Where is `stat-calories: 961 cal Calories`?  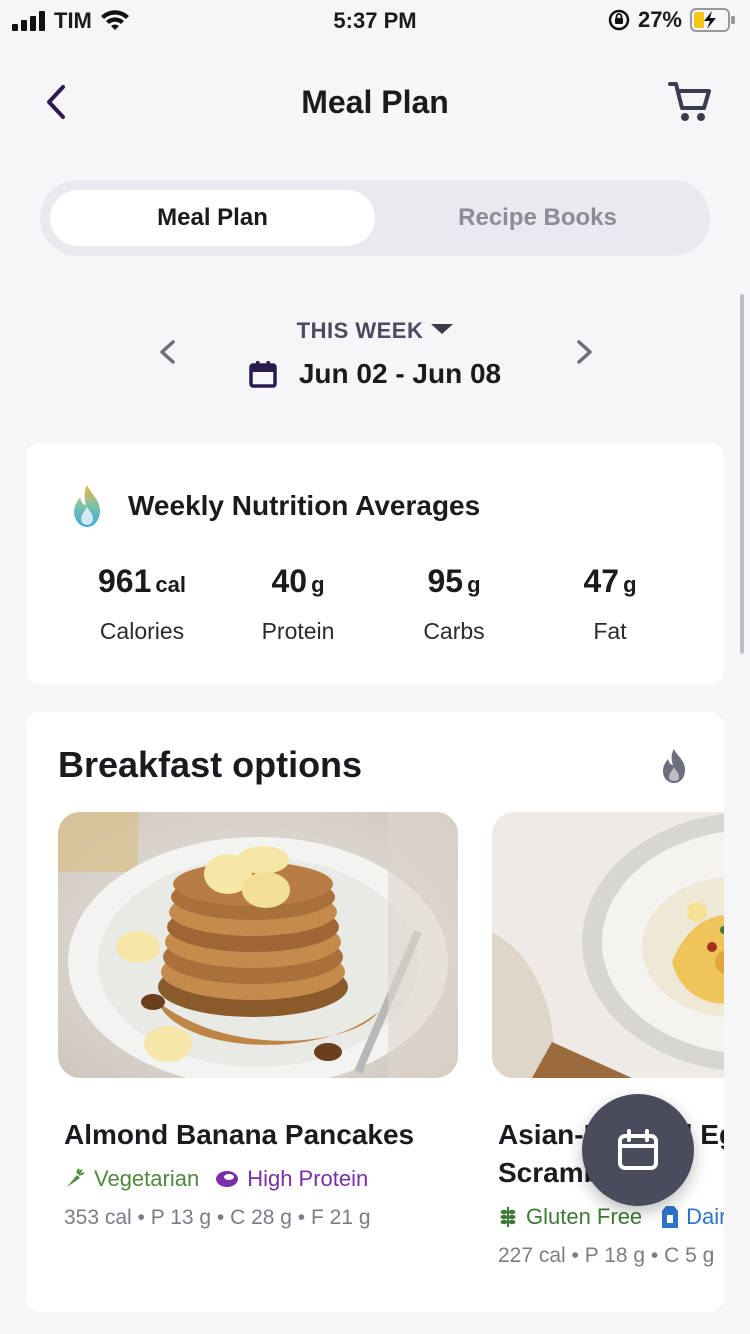
stat-calories: 961 cal Calories is located at coordinates (142, 604).